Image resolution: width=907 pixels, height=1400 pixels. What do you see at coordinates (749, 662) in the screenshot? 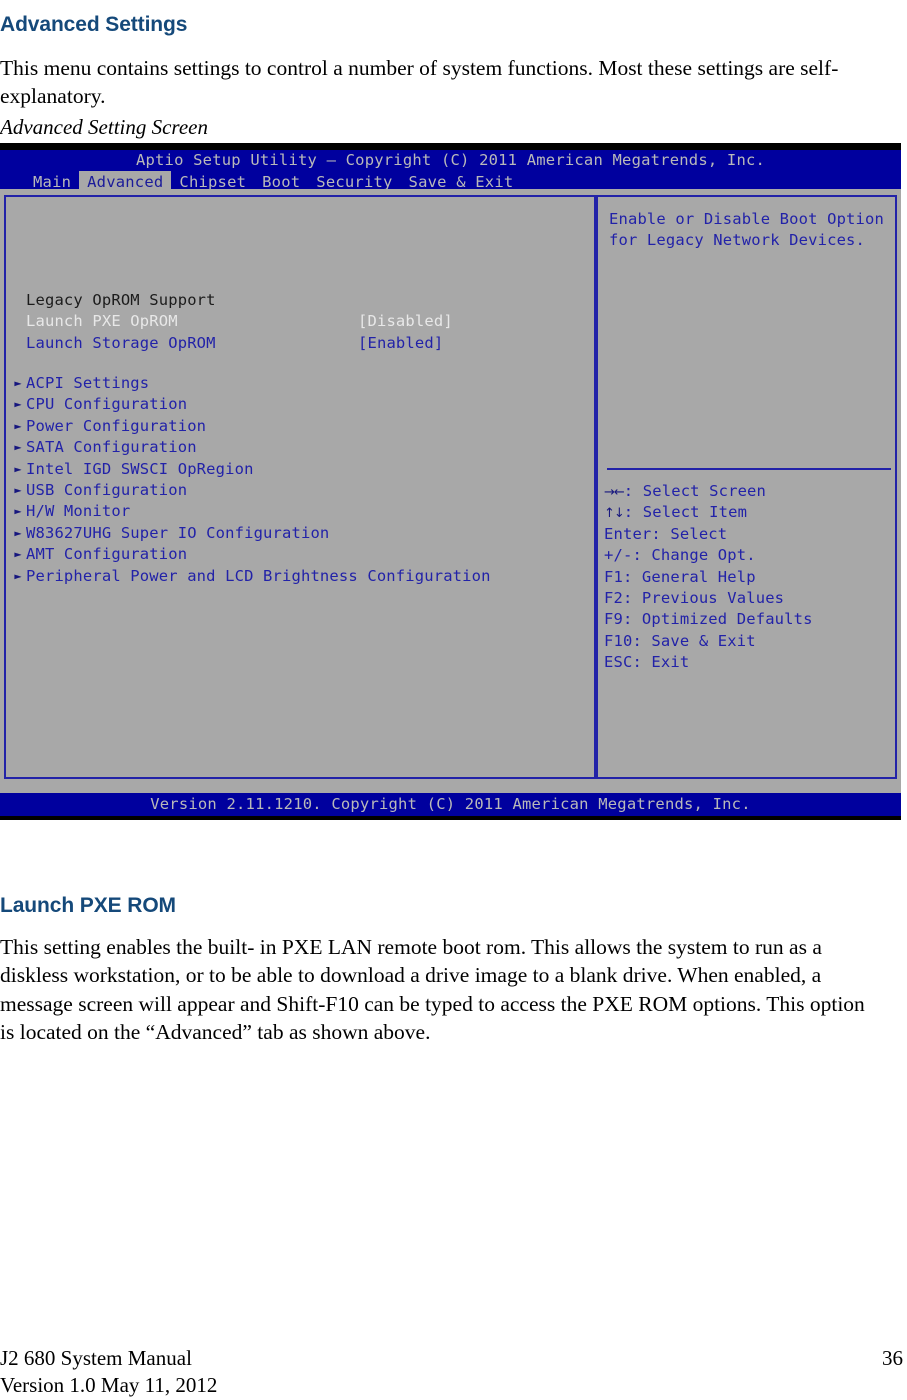
I see `key-legend-esc-exit: ESC: Exit` at bounding box center [749, 662].